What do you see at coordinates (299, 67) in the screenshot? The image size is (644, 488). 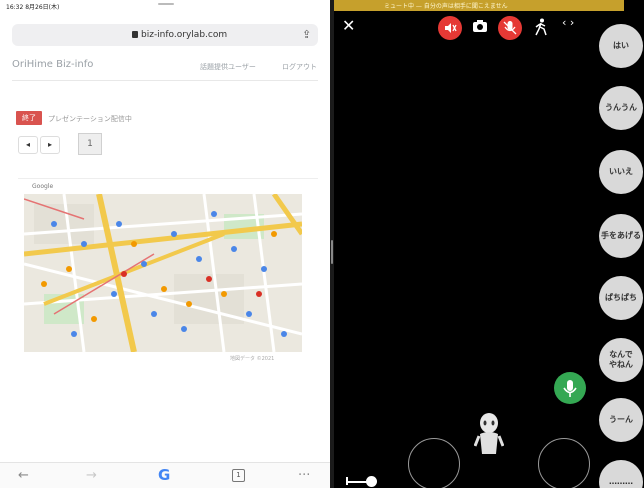 I see `nav-link-logout: ログアウト` at bounding box center [299, 67].